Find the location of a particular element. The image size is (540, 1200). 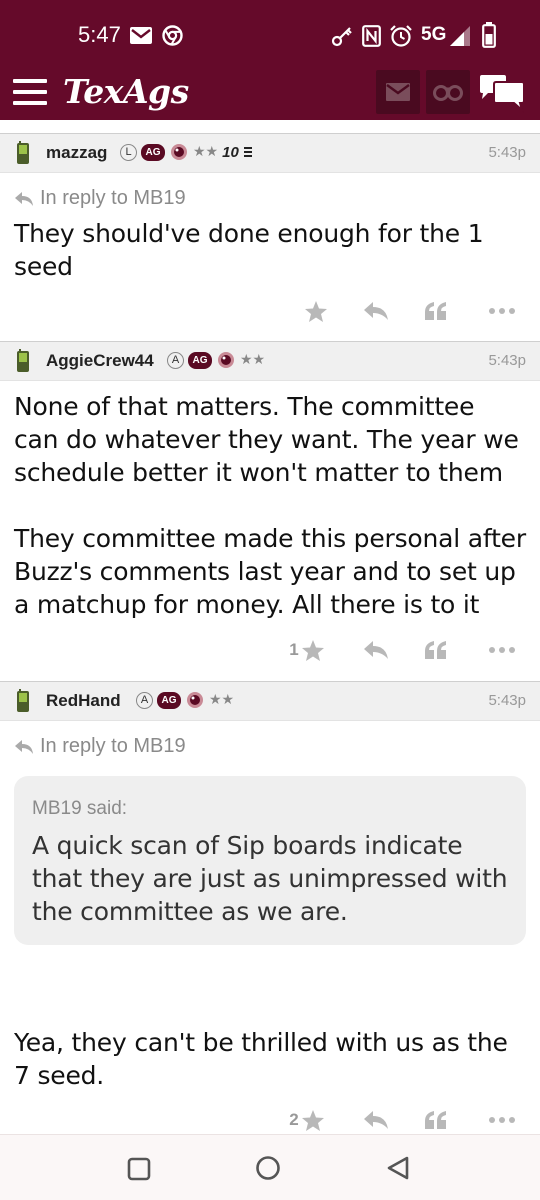

post-actions: 1 is located at coordinates (270, 650).